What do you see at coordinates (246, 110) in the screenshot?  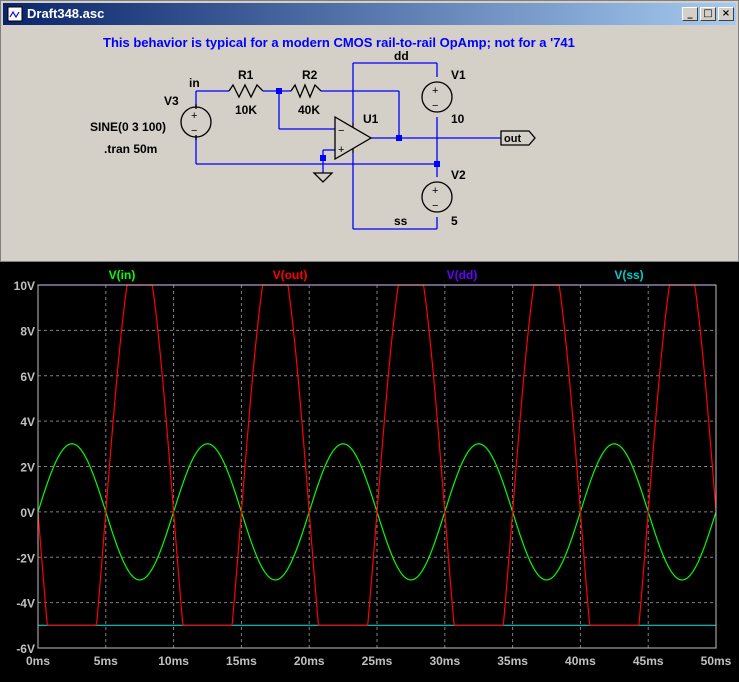 I see `r1-value: 10K` at bounding box center [246, 110].